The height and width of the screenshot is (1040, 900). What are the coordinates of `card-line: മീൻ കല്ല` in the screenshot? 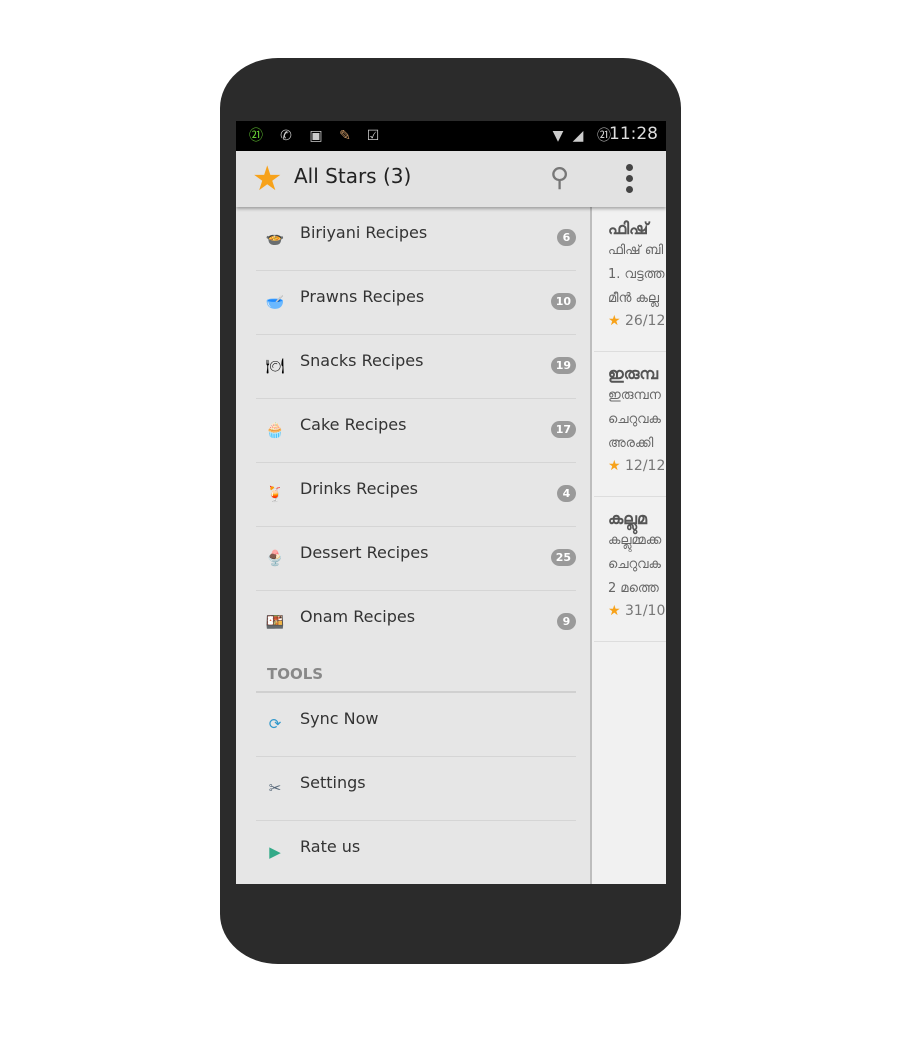 It's located at (634, 298).